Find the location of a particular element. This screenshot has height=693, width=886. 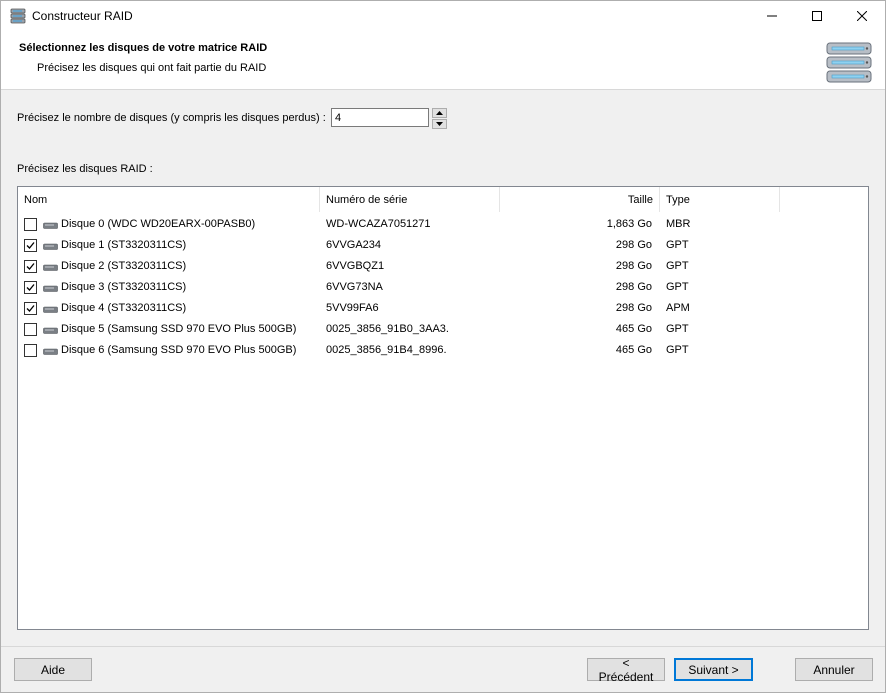

maximize-button is located at coordinates (817, 16).